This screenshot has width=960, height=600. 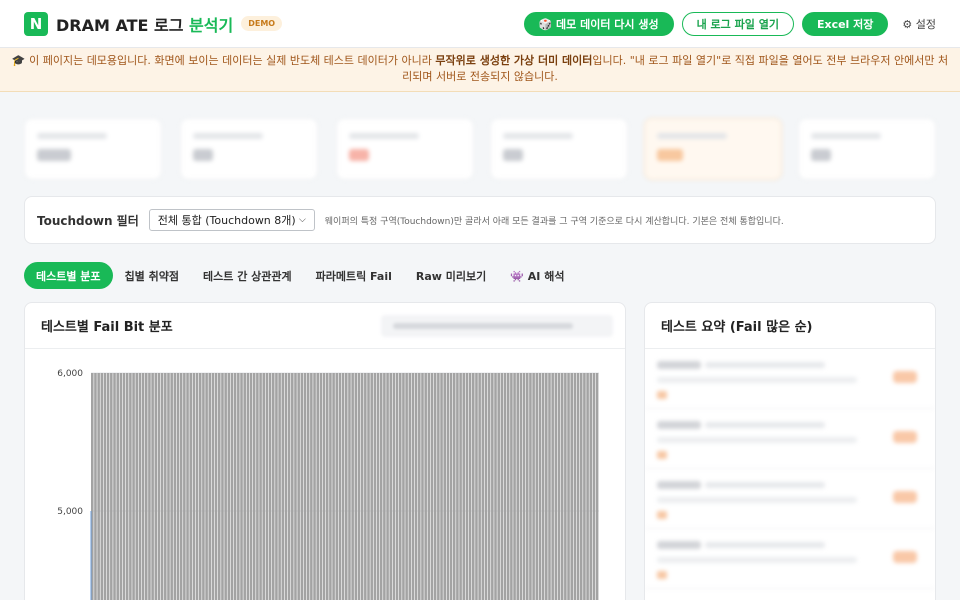 I want to click on tab-parametric-fail: 파라메트릭 Fail, so click(x=354, y=275).